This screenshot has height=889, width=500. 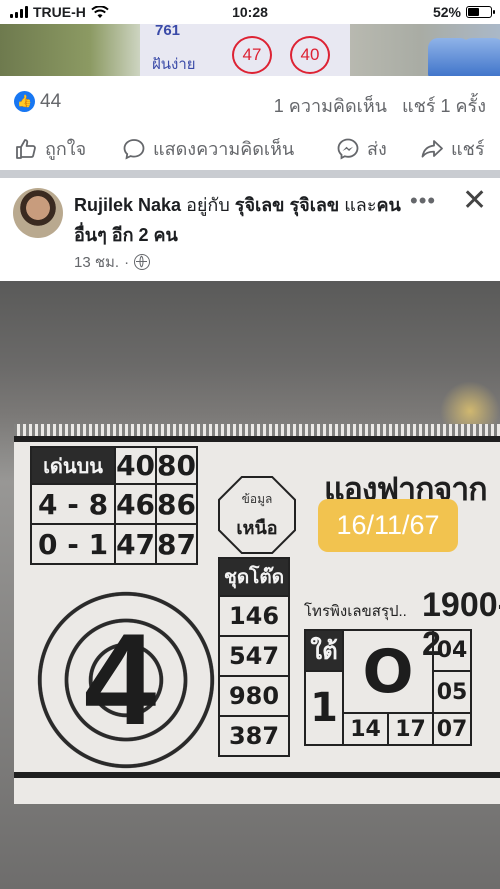 I want to click on south-bottom-cell: 14, so click(x=365, y=729).